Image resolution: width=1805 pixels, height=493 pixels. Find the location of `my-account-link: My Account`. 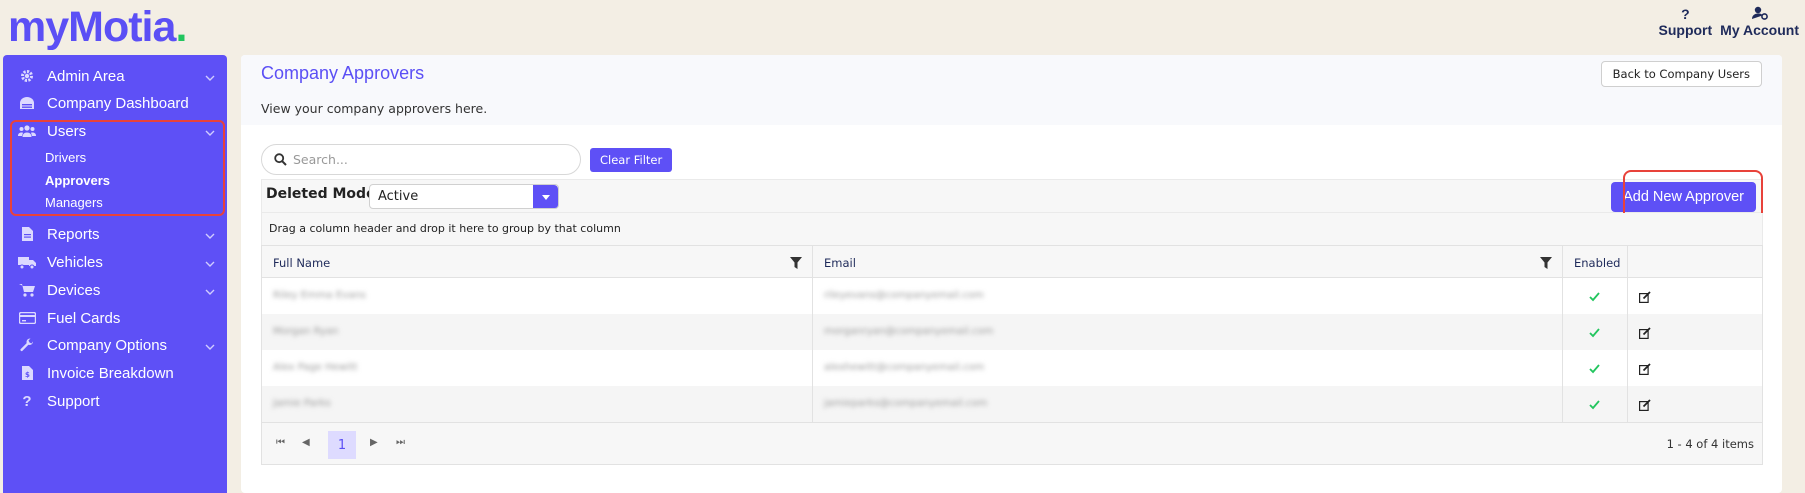

my-account-link: My Account is located at coordinates (1759, 22).